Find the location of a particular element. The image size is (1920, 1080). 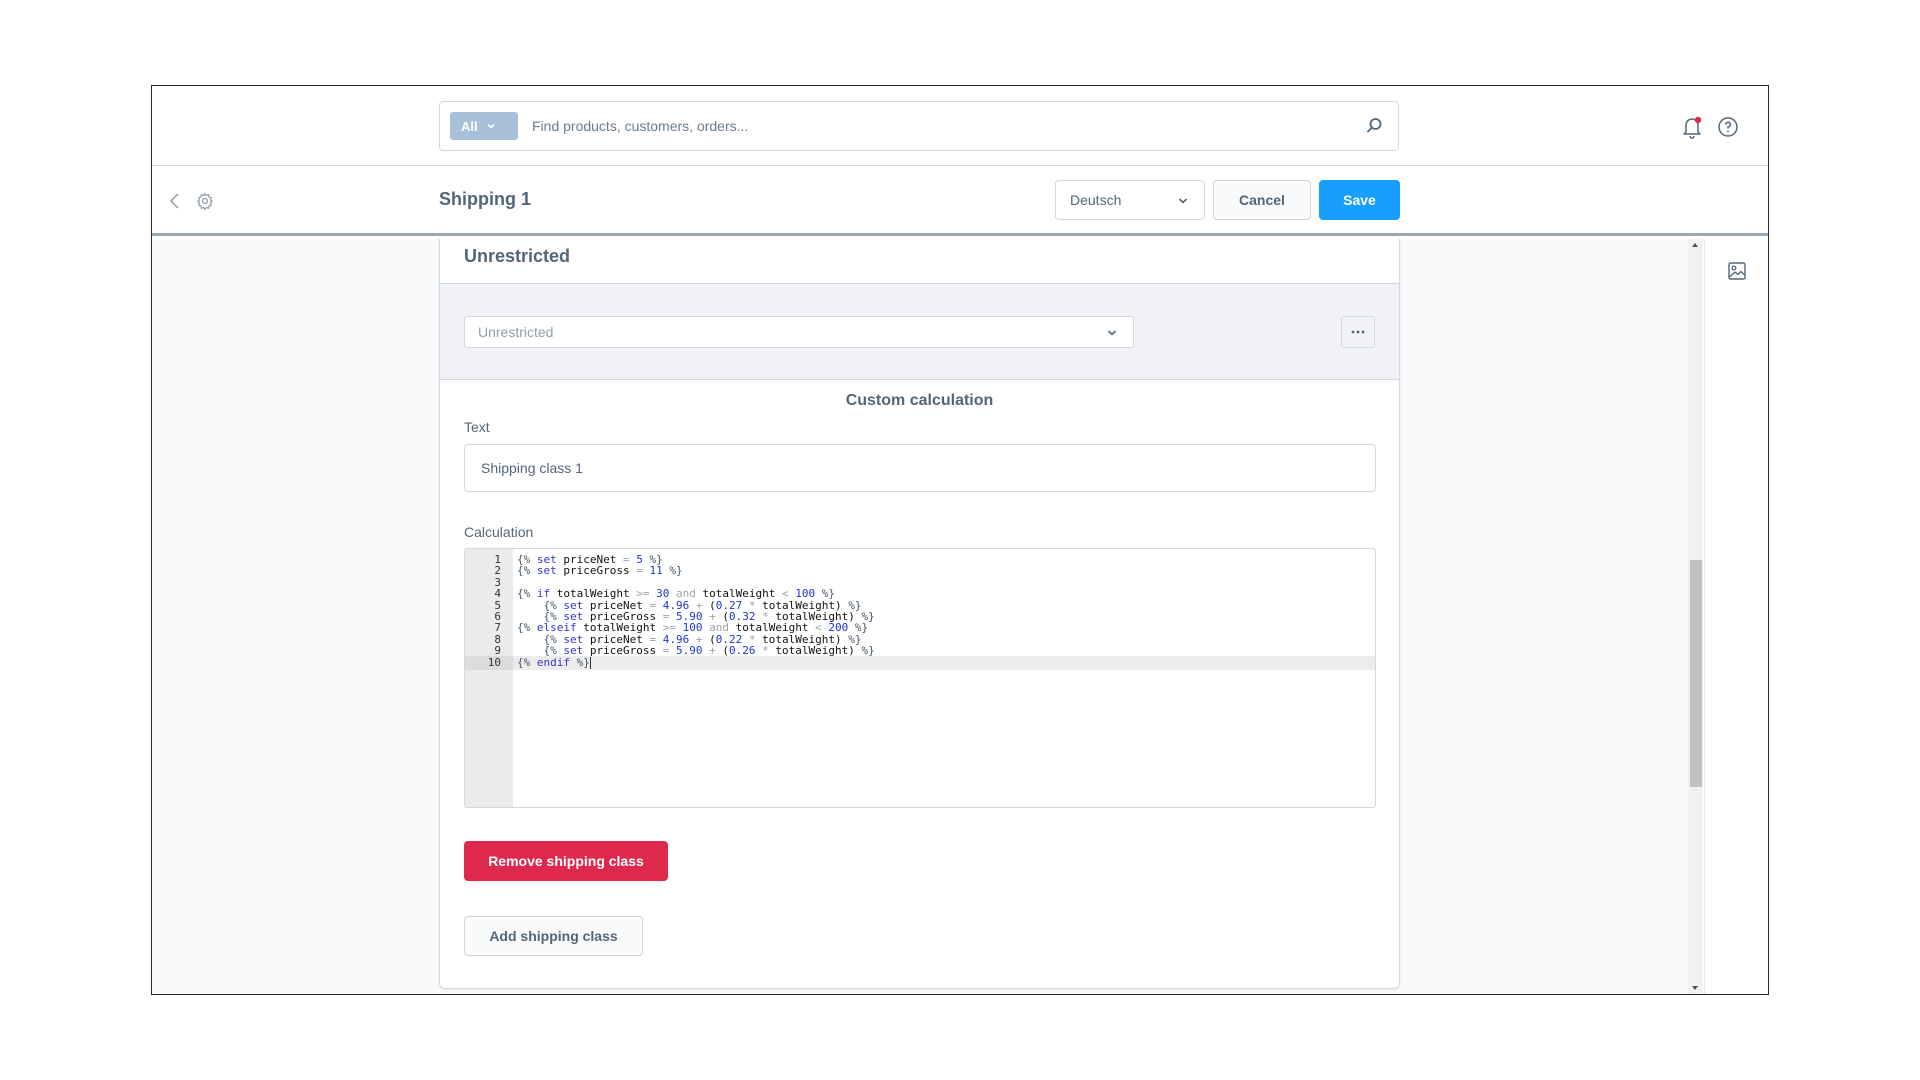

image-icon is located at coordinates (1737, 271).